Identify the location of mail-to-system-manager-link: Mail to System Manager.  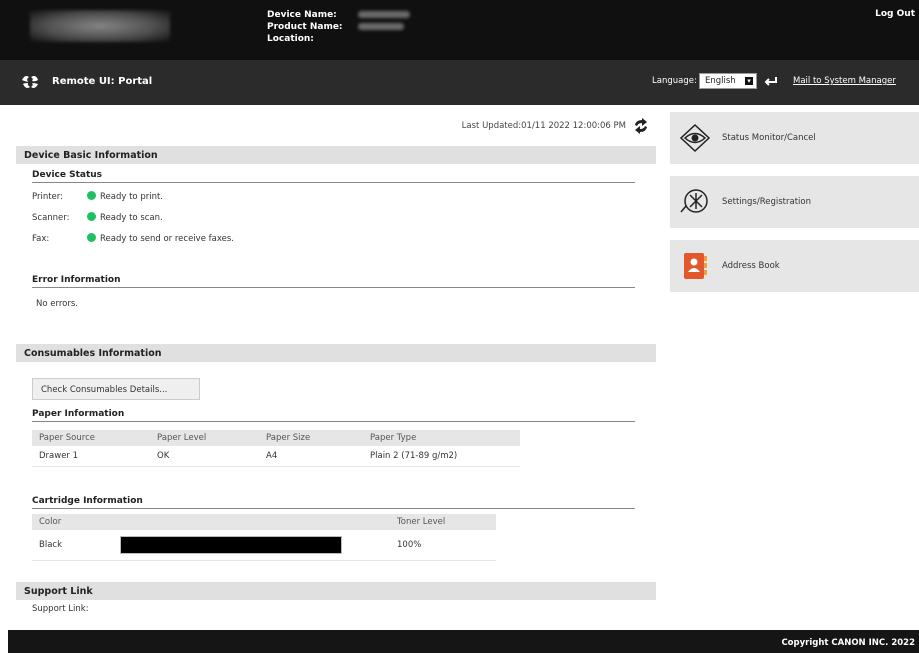
(844, 81).